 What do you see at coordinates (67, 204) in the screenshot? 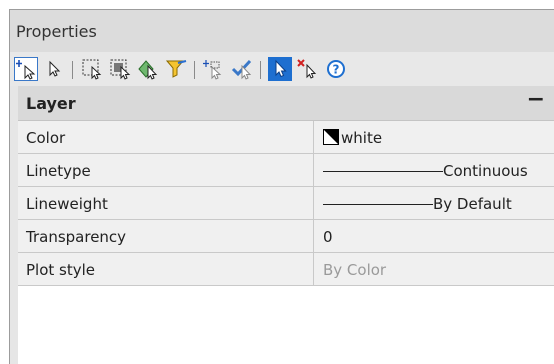
I see `property-label: Lineweight` at bounding box center [67, 204].